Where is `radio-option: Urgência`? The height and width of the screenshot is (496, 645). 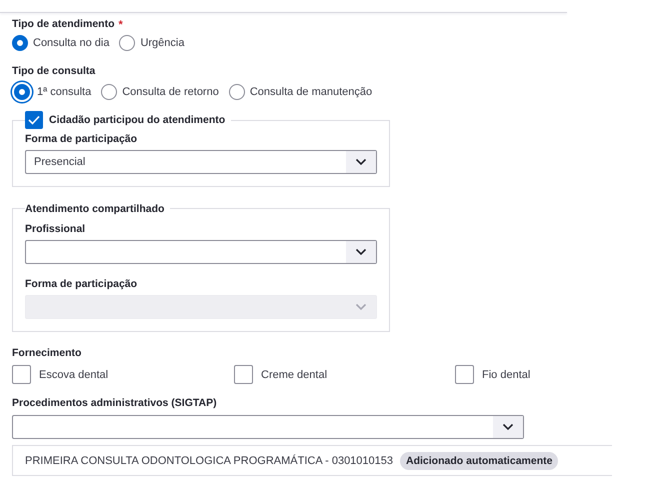 radio-option: Urgência is located at coordinates (151, 43).